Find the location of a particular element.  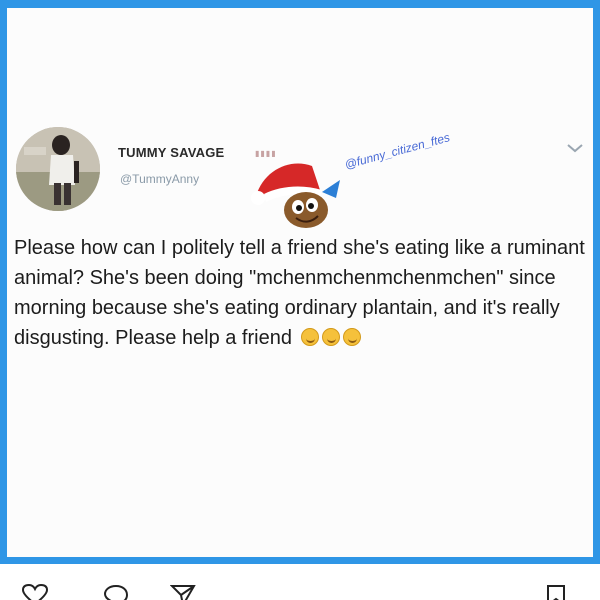

user-handle: @TummyAnny is located at coordinates (159, 179).